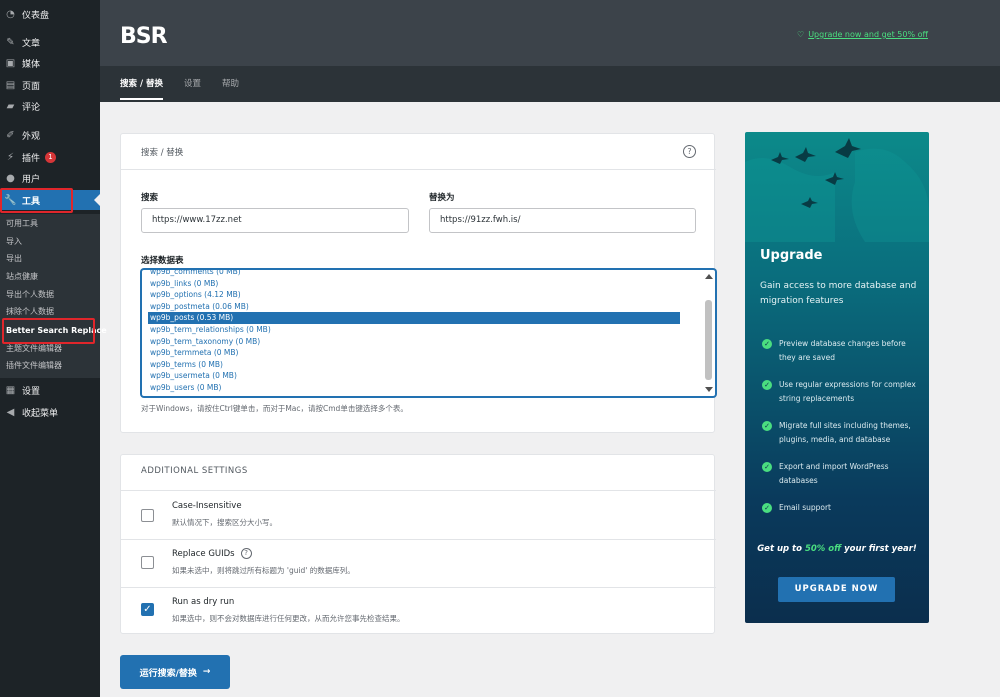 The image size is (1000, 697). Describe the element at coordinates (50, 14) in the screenshot. I see `sidebar-item-dashboard: ◔ 仪表盘` at that location.